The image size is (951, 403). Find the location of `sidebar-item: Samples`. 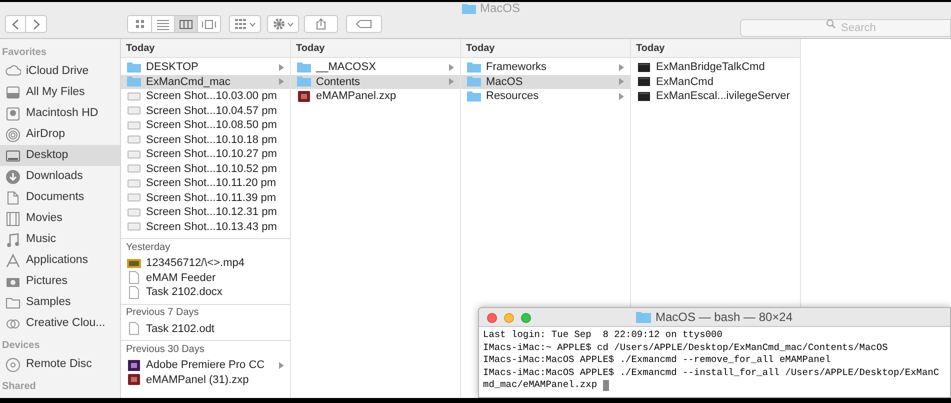

sidebar-item: Samples is located at coordinates (60, 302).